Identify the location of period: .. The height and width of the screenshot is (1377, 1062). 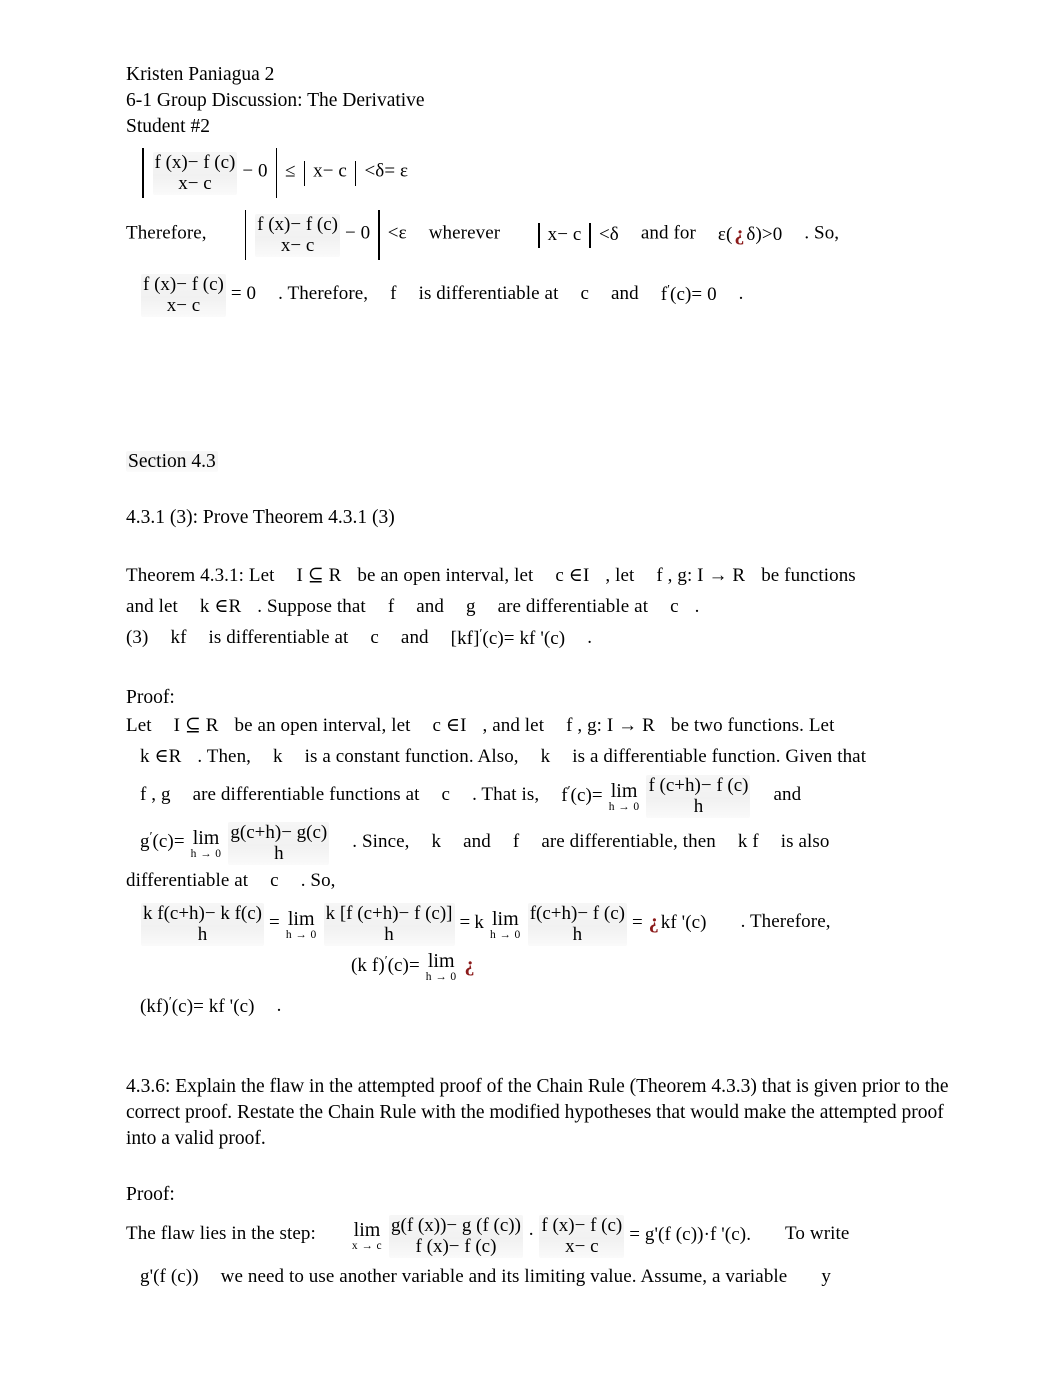
(590, 637).